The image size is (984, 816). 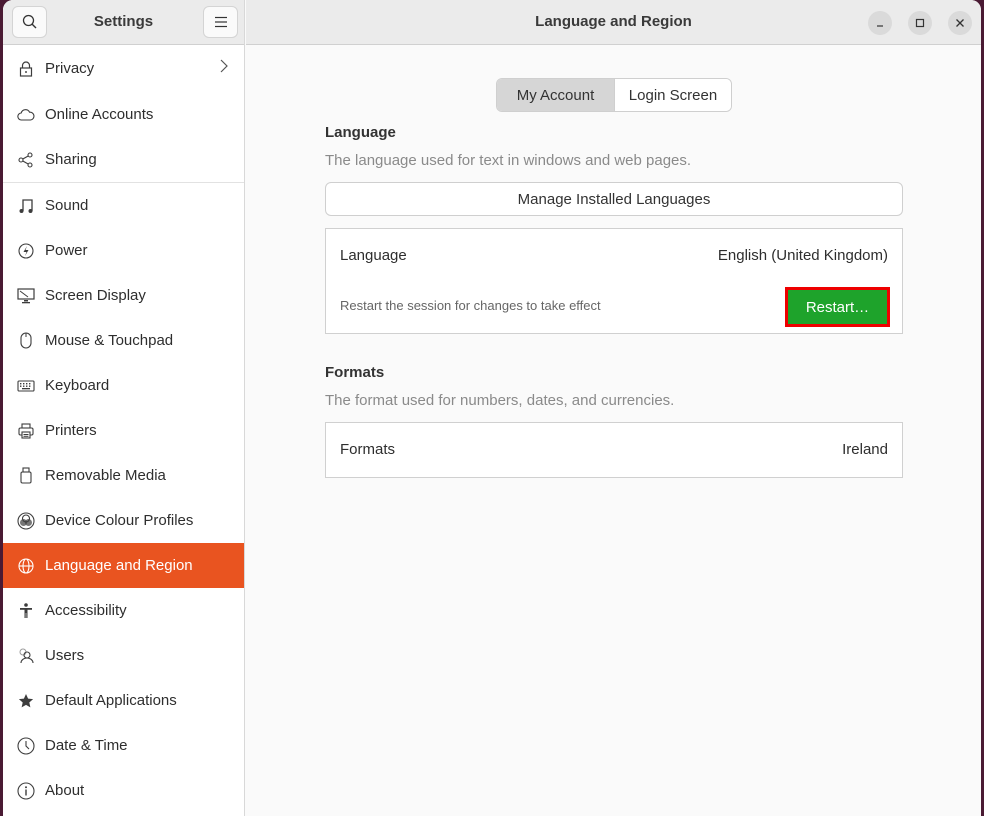 What do you see at coordinates (123, 159) in the screenshot?
I see `sidebar-item-sharing: Sharing` at bounding box center [123, 159].